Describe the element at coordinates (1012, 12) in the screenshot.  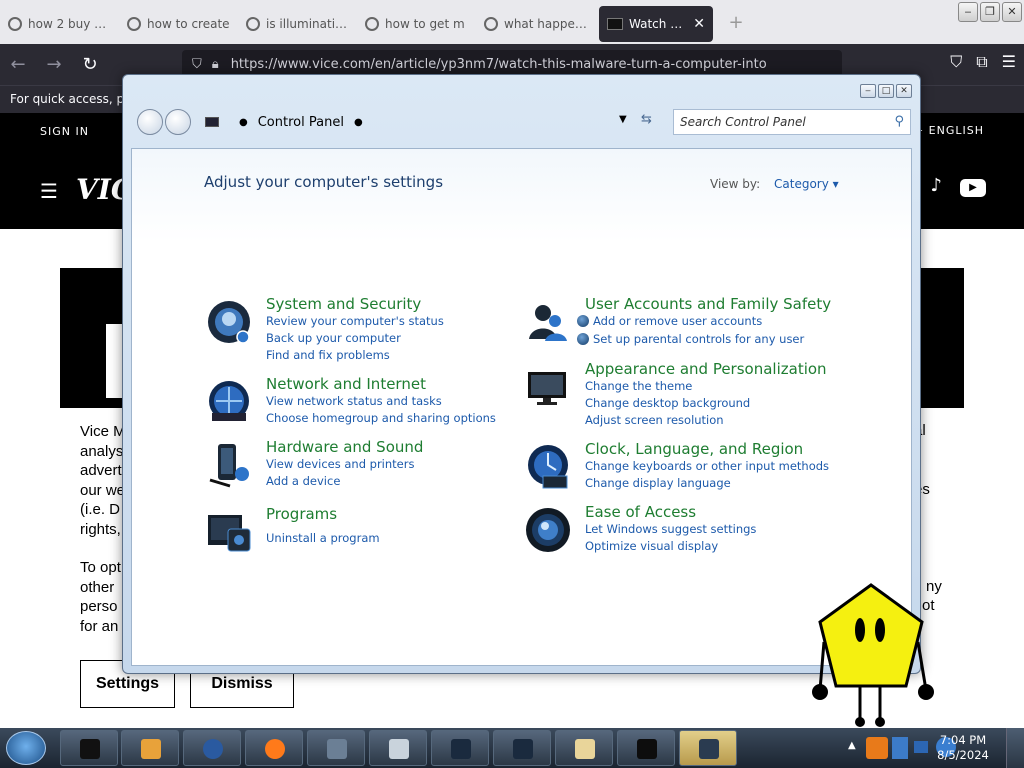
I see `close-window-button: ✕` at that location.